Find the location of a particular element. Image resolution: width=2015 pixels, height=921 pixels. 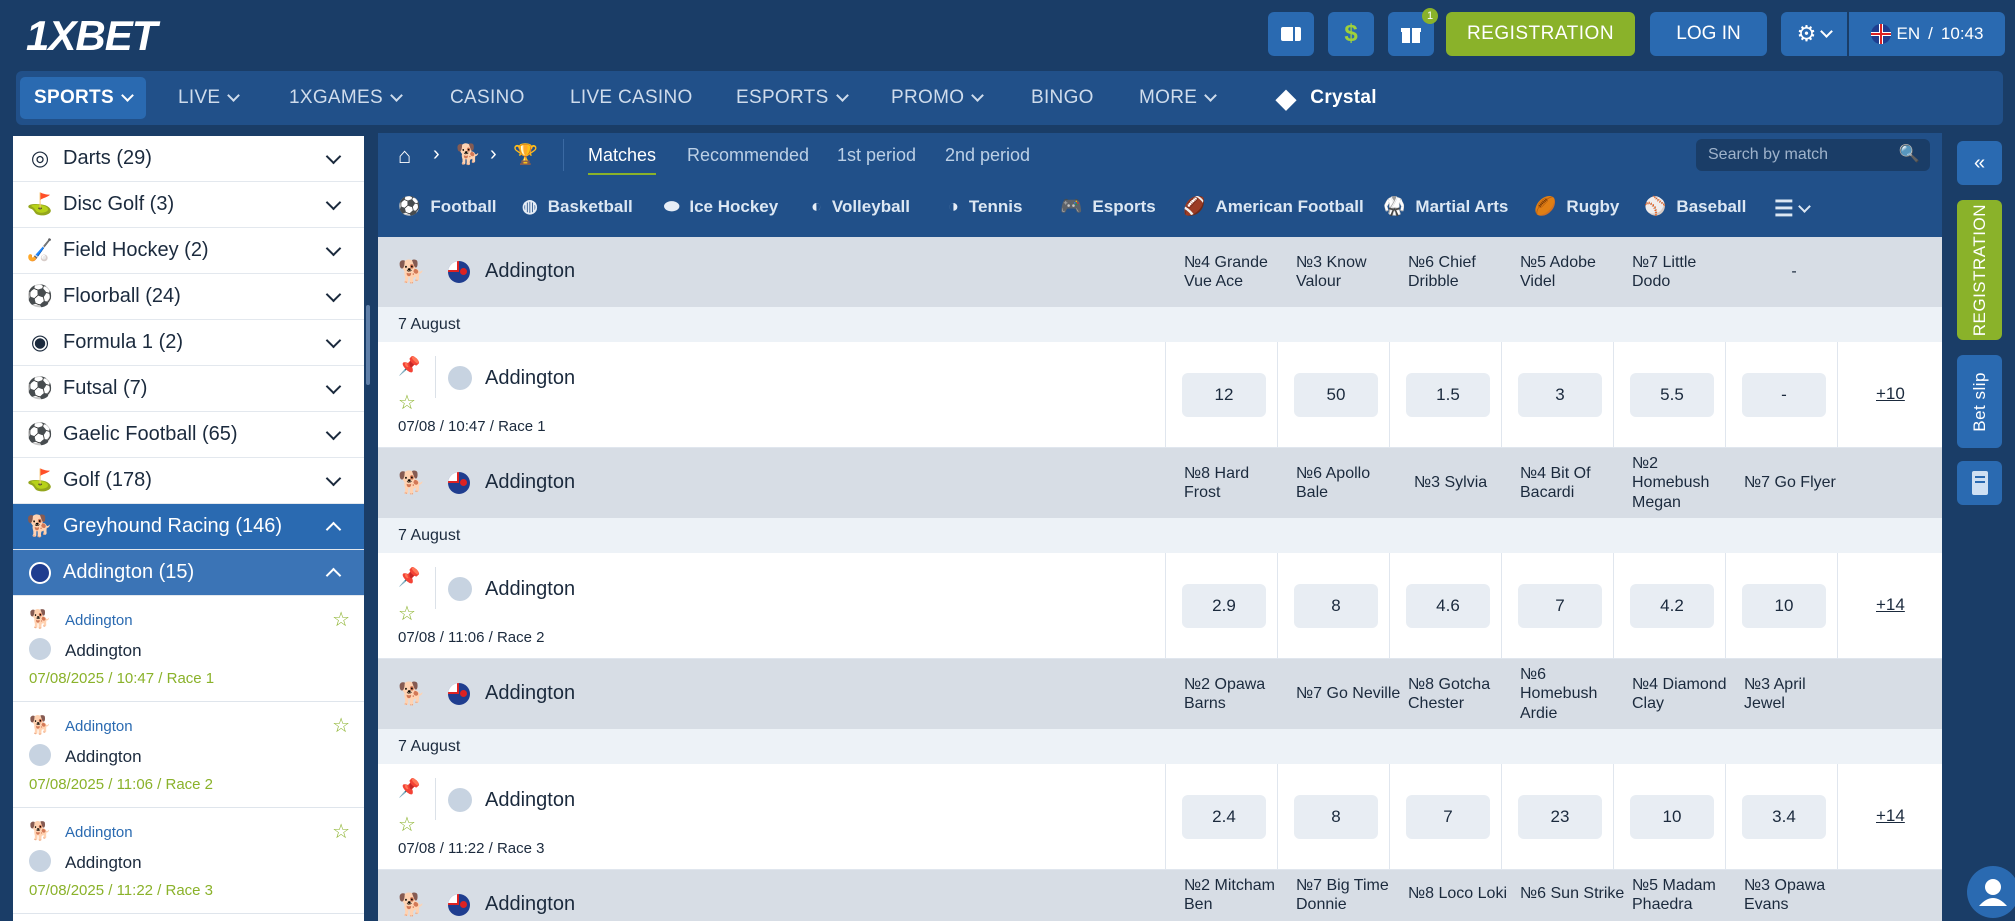

sidebar-item-formula-1: ◉ Formula 1 (2) is located at coordinates (188, 343).